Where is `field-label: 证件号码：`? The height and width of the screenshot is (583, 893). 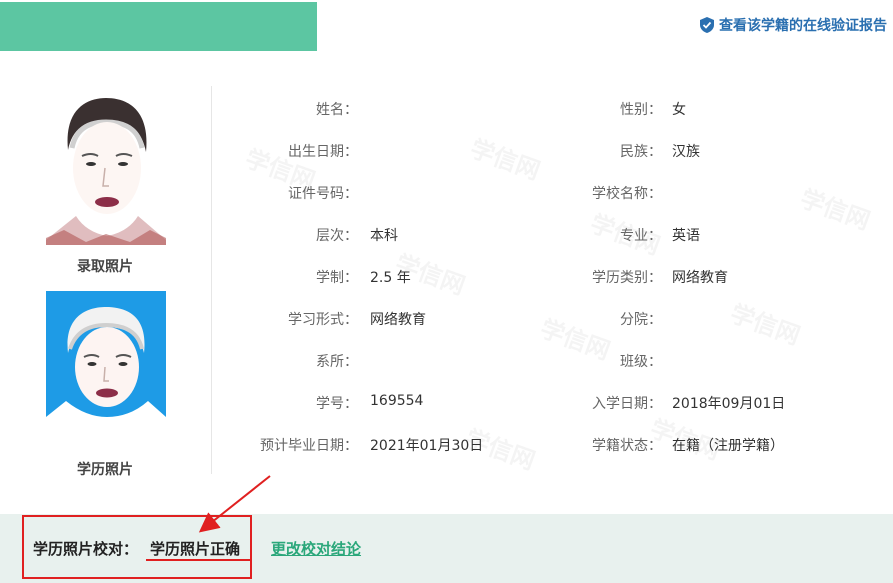
field-label: 证件号码： is located at coordinates (323, 194).